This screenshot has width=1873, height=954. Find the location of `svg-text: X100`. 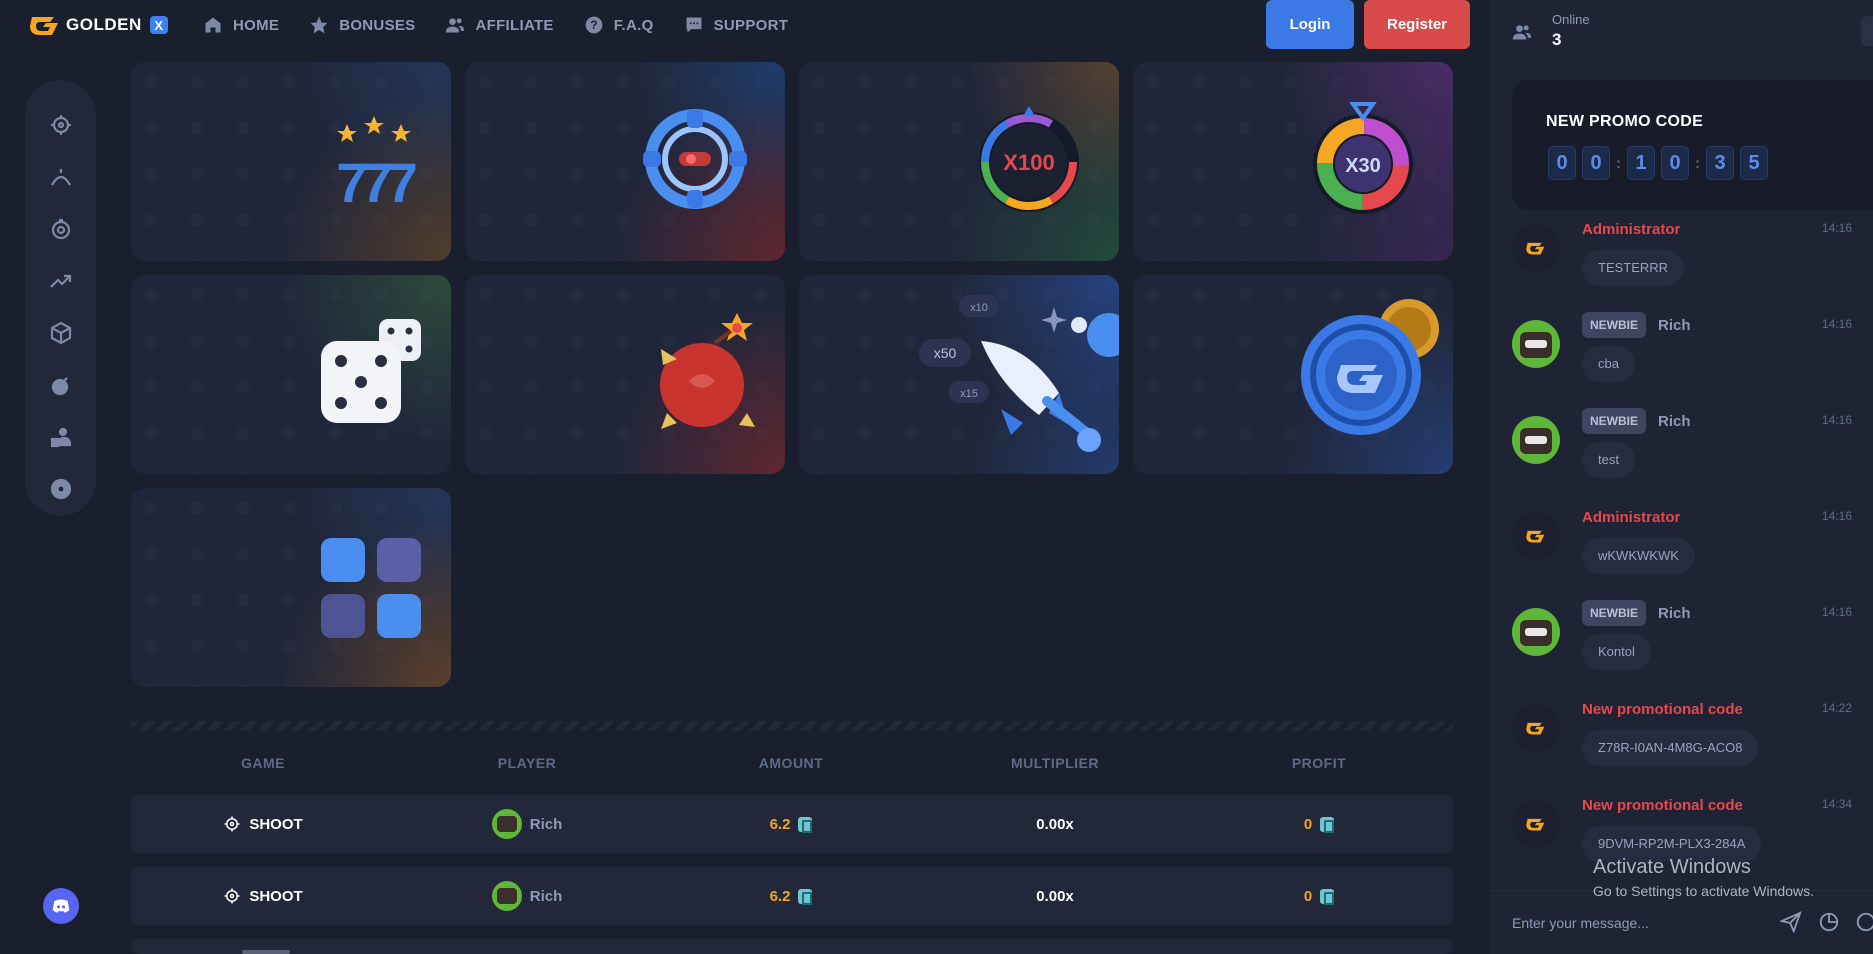

svg-text: X100 is located at coordinates (1028, 162).